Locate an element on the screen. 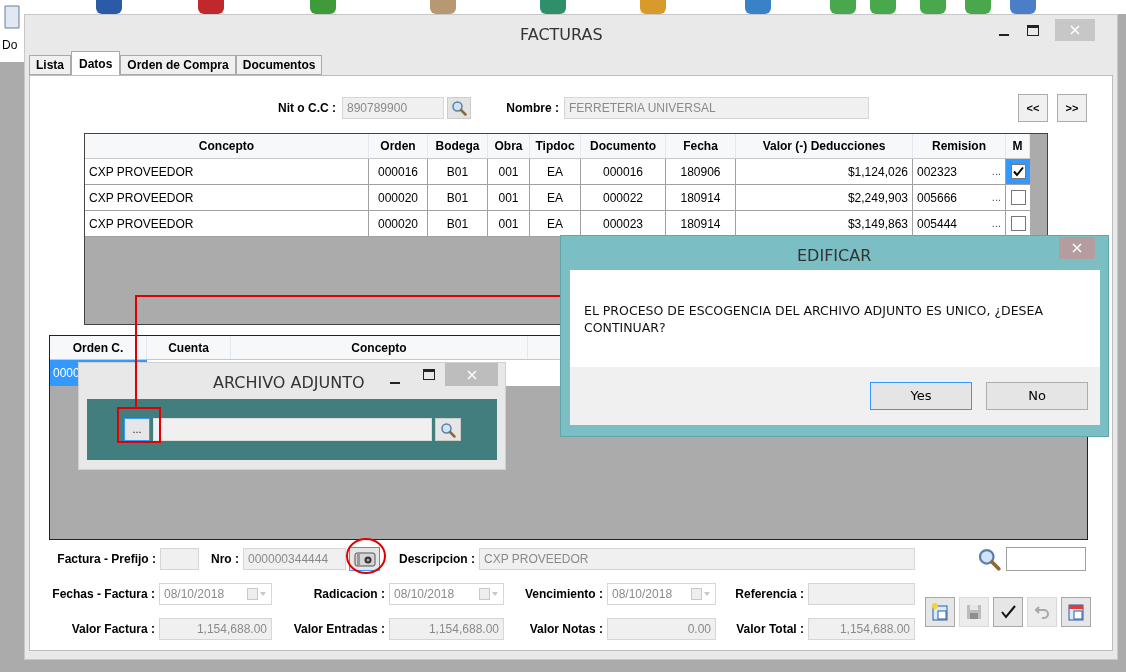 The height and width of the screenshot is (672, 1126). field-label: Referencia : is located at coordinates (769, 594).